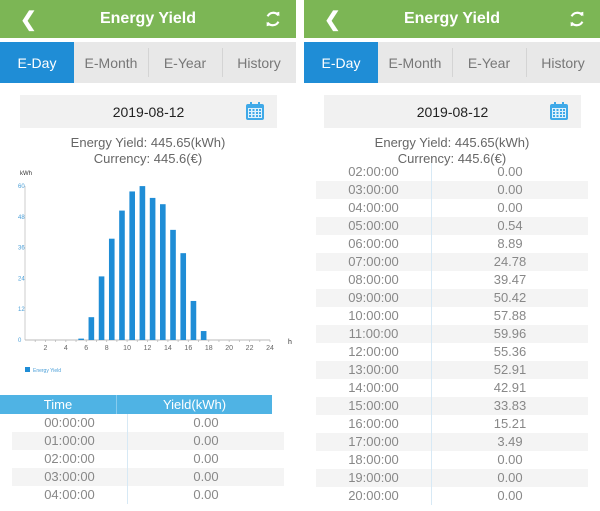 The height and width of the screenshot is (511, 600). Describe the element at coordinates (374, 424) in the screenshot. I see `row-time: 16:00:00` at that location.